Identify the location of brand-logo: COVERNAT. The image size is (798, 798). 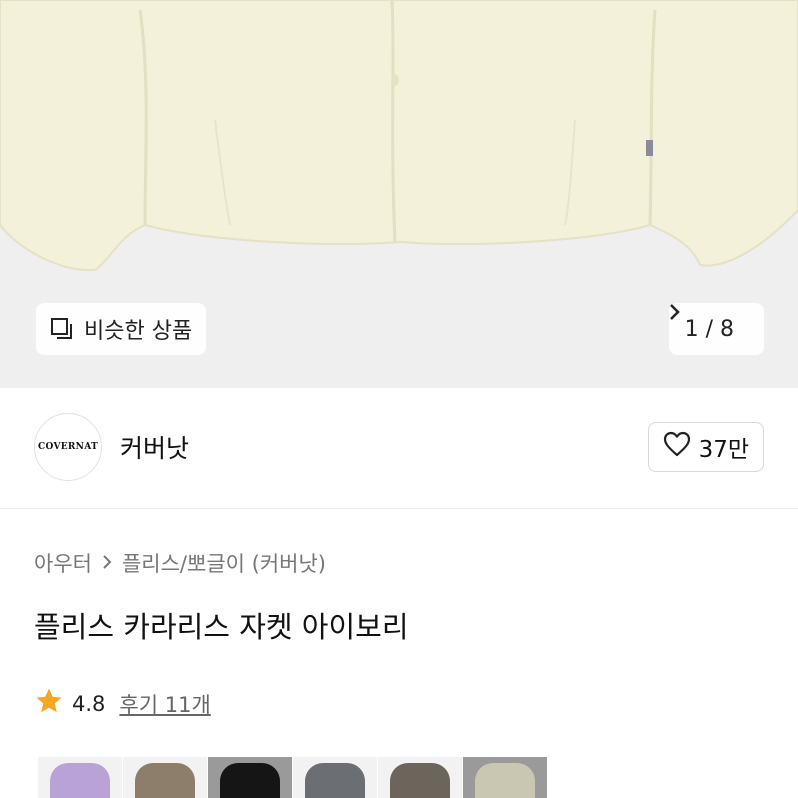
(68, 447).